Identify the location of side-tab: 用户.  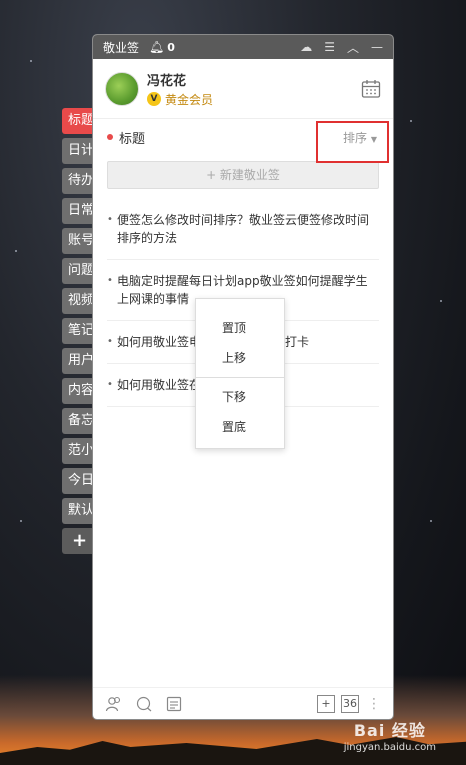
(79, 361).